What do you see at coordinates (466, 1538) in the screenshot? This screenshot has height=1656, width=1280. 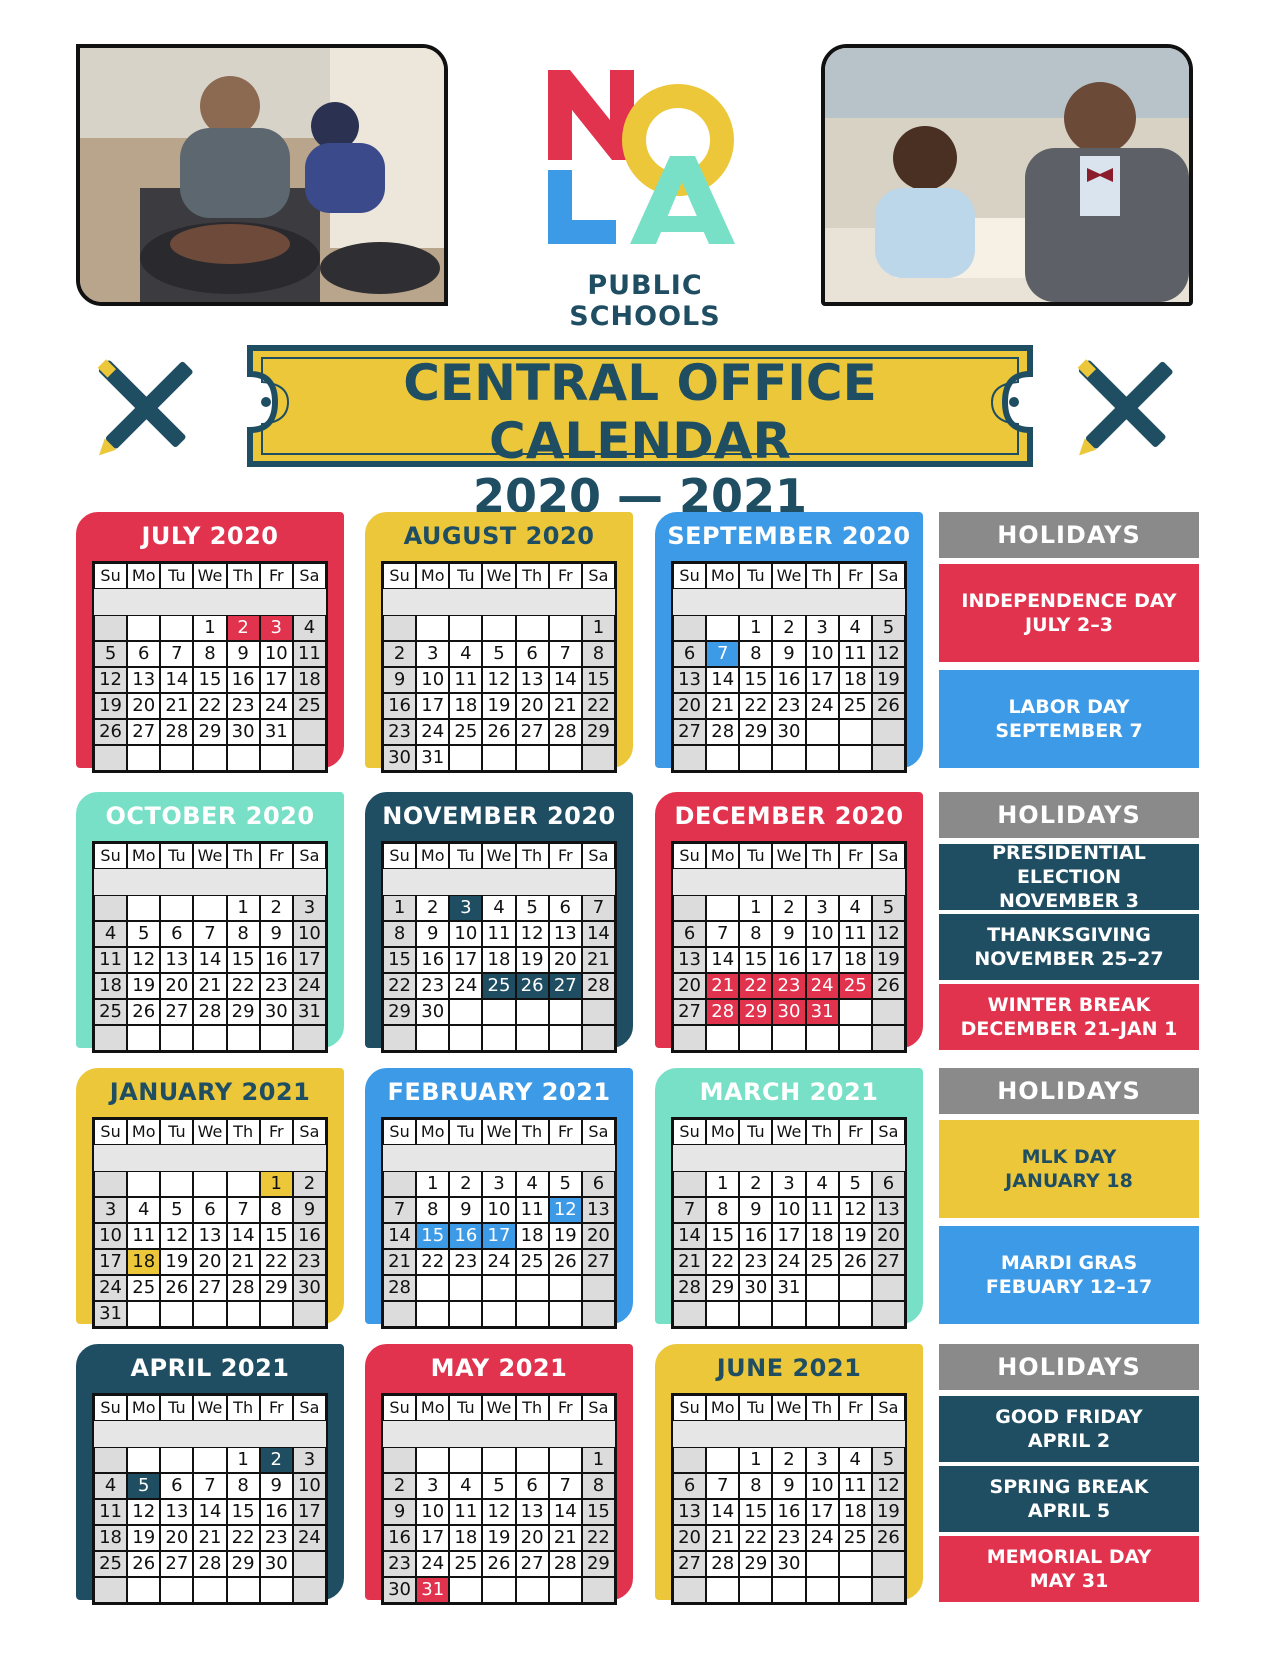 I see `day-cell: 18` at bounding box center [466, 1538].